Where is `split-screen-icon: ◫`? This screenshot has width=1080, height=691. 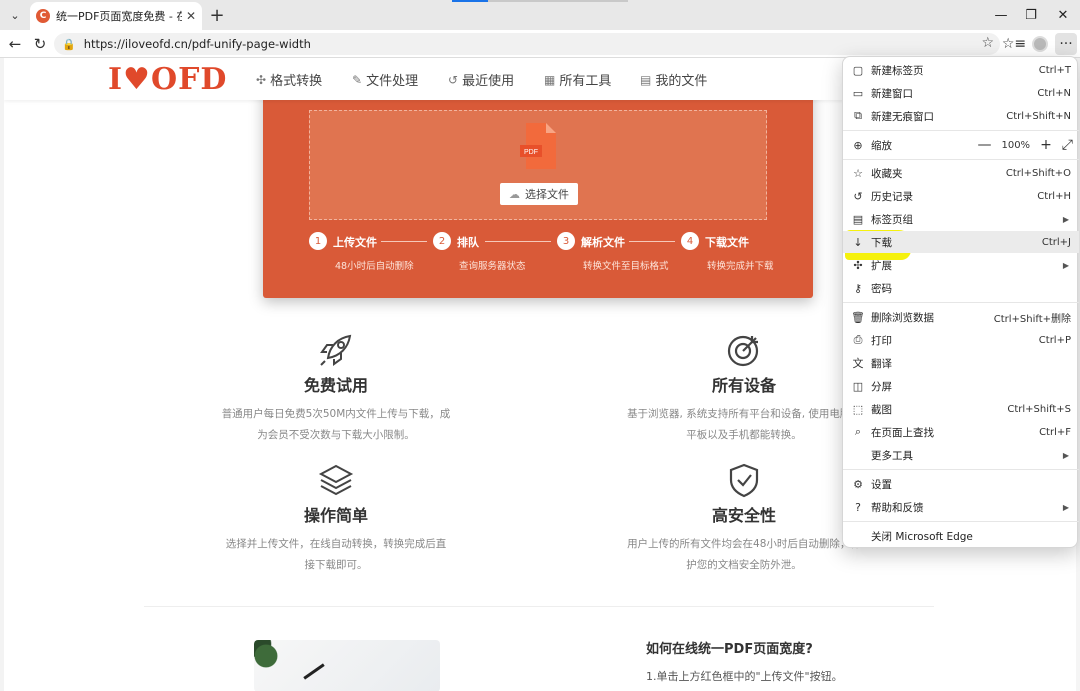 split-screen-icon: ◫ is located at coordinates (858, 386).